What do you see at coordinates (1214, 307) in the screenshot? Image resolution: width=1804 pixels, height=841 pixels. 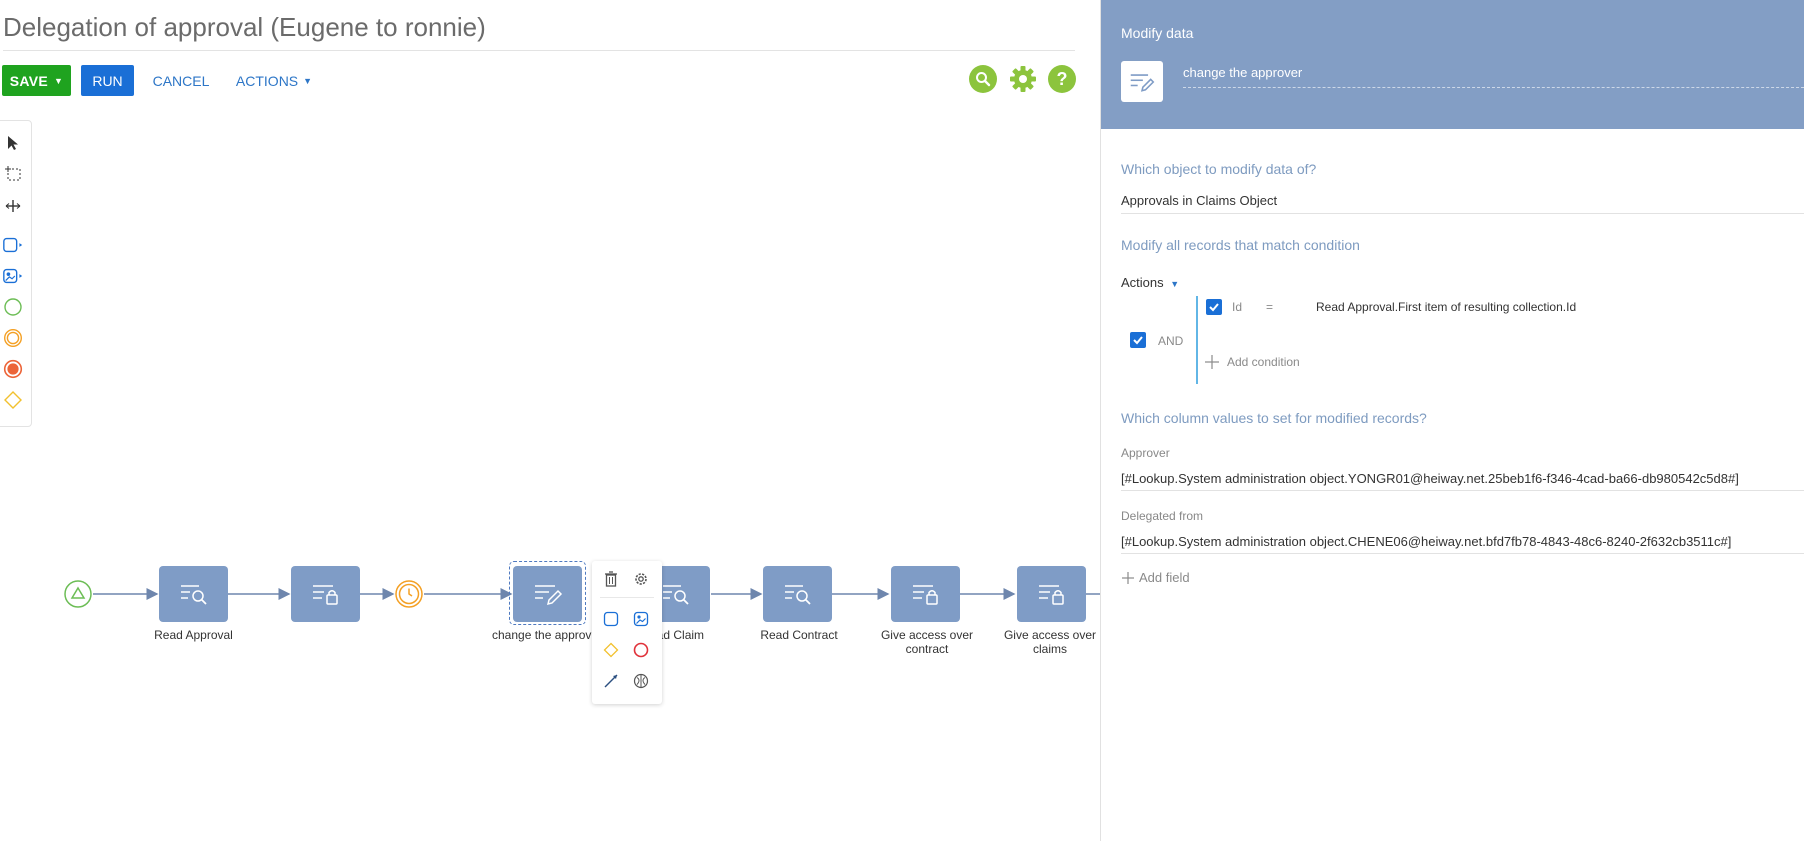 I see `condition-checkbox` at bounding box center [1214, 307].